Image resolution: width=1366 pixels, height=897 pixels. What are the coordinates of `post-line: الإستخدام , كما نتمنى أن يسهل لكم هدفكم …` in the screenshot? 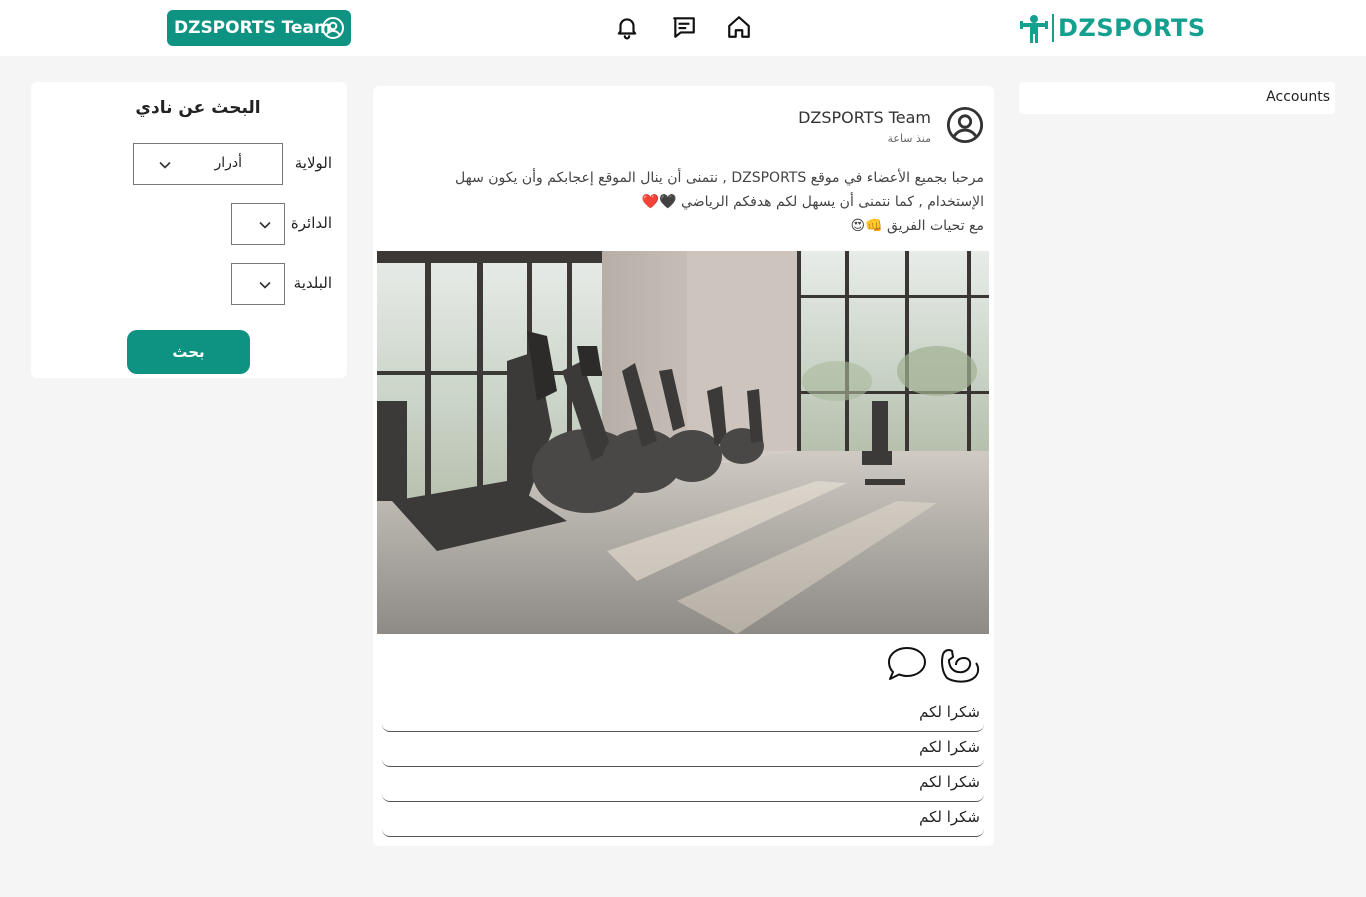 It's located at (812, 202).